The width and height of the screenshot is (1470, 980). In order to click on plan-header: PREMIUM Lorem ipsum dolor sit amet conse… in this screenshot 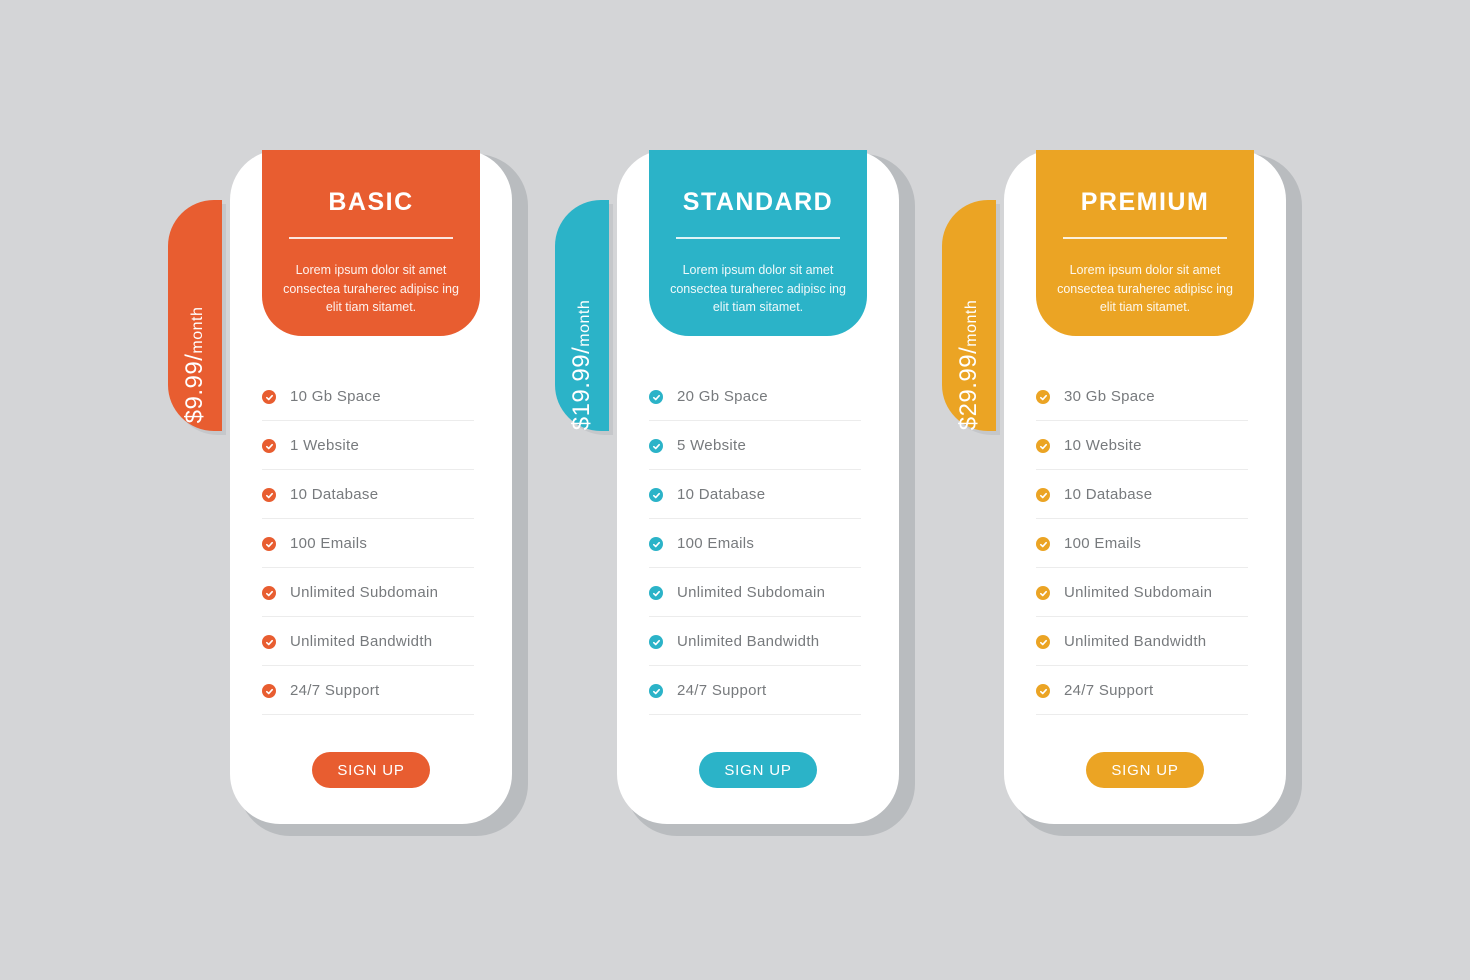, I will do `click(1145, 243)`.